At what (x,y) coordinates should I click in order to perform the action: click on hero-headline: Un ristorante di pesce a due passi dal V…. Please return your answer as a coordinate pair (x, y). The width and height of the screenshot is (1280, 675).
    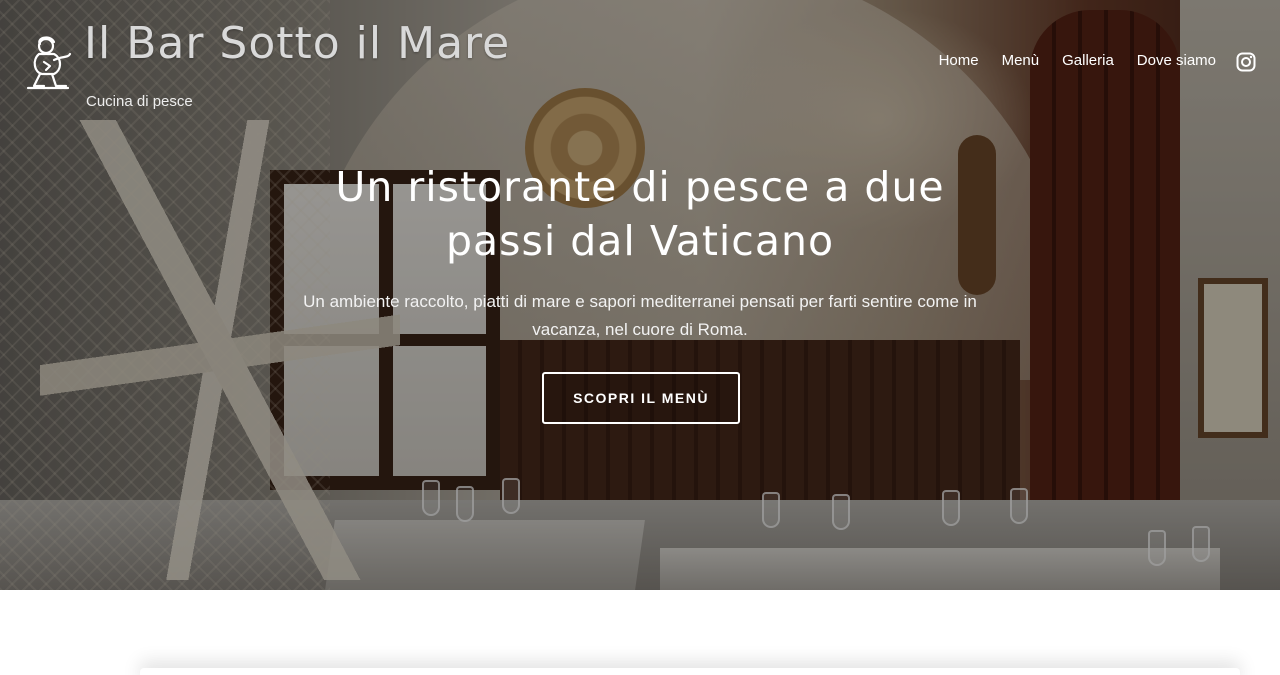
    Looking at the image, I should click on (640, 214).